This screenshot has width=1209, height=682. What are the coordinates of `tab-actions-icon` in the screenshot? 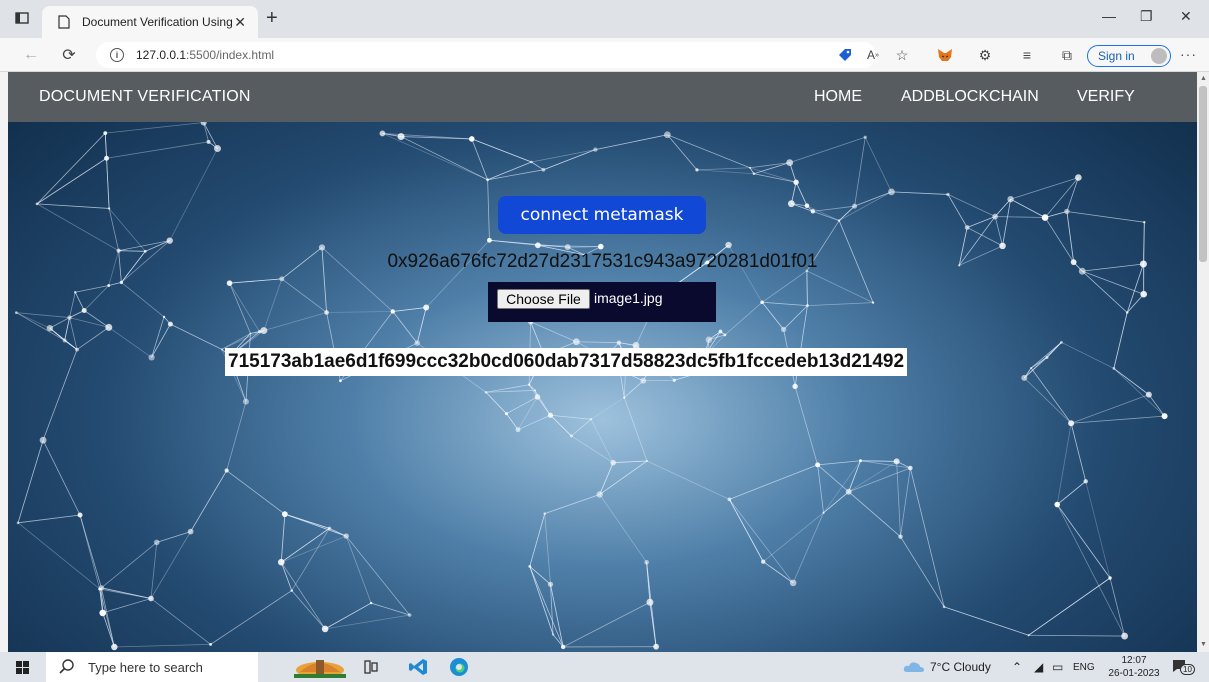 It's located at (22, 18).